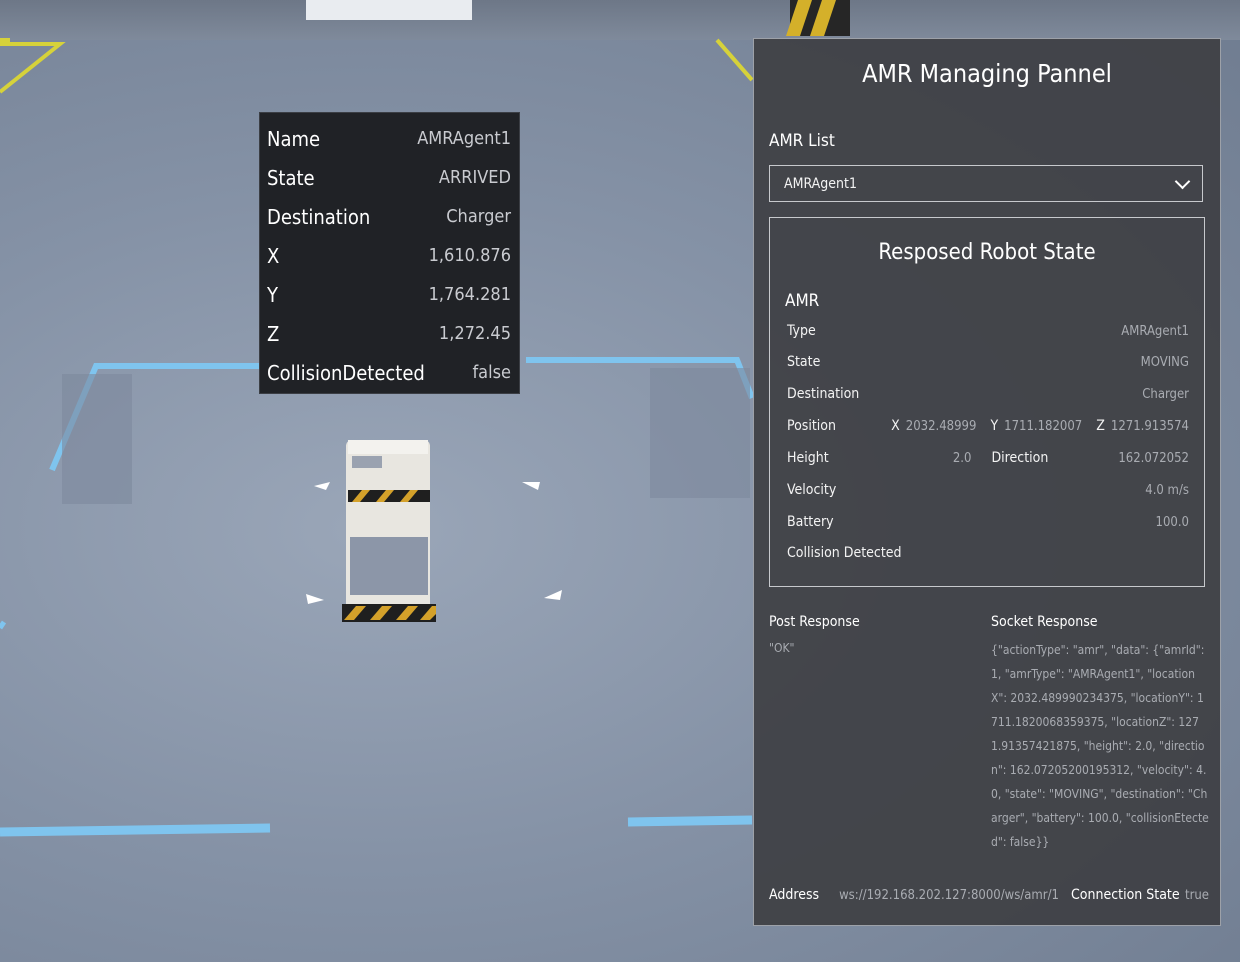 This screenshot has width=1240, height=962. I want to click on post-response-label: Post Response, so click(814, 622).